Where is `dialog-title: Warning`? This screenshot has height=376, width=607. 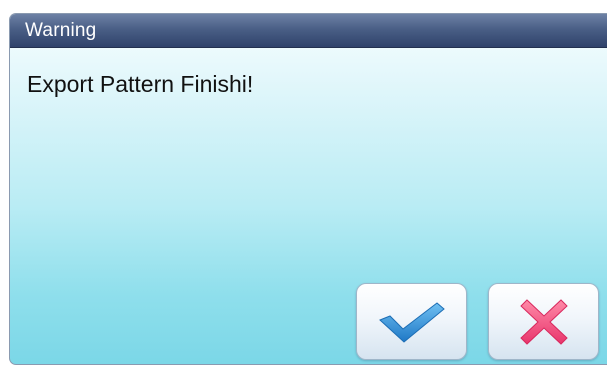
dialog-title: Warning is located at coordinates (61, 30).